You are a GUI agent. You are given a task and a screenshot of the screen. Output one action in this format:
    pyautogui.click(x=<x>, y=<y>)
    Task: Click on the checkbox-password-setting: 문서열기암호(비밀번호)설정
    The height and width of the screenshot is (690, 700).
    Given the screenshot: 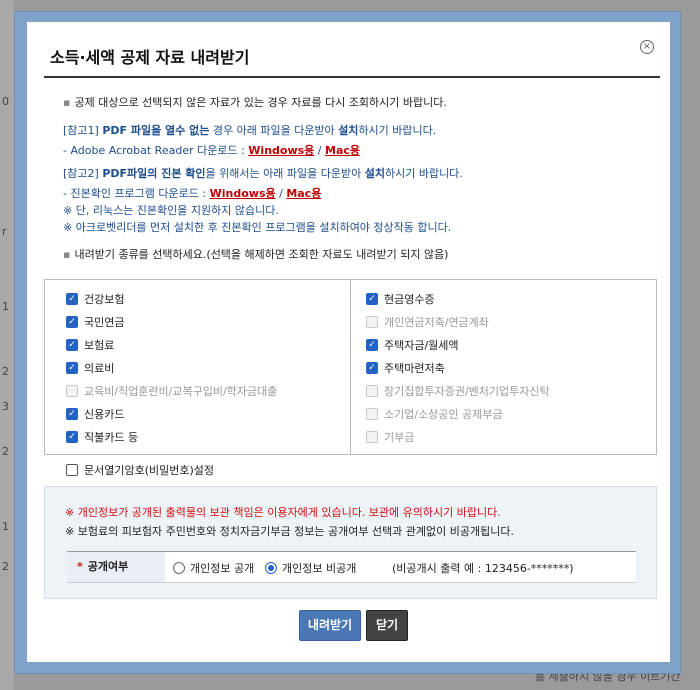 What is the action you would take?
    pyautogui.click(x=140, y=470)
    